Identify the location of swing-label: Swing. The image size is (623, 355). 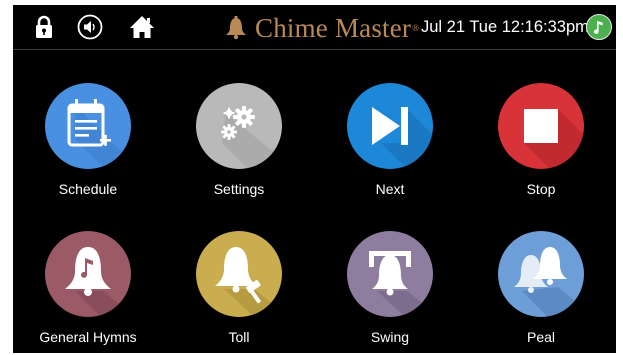
(390, 337).